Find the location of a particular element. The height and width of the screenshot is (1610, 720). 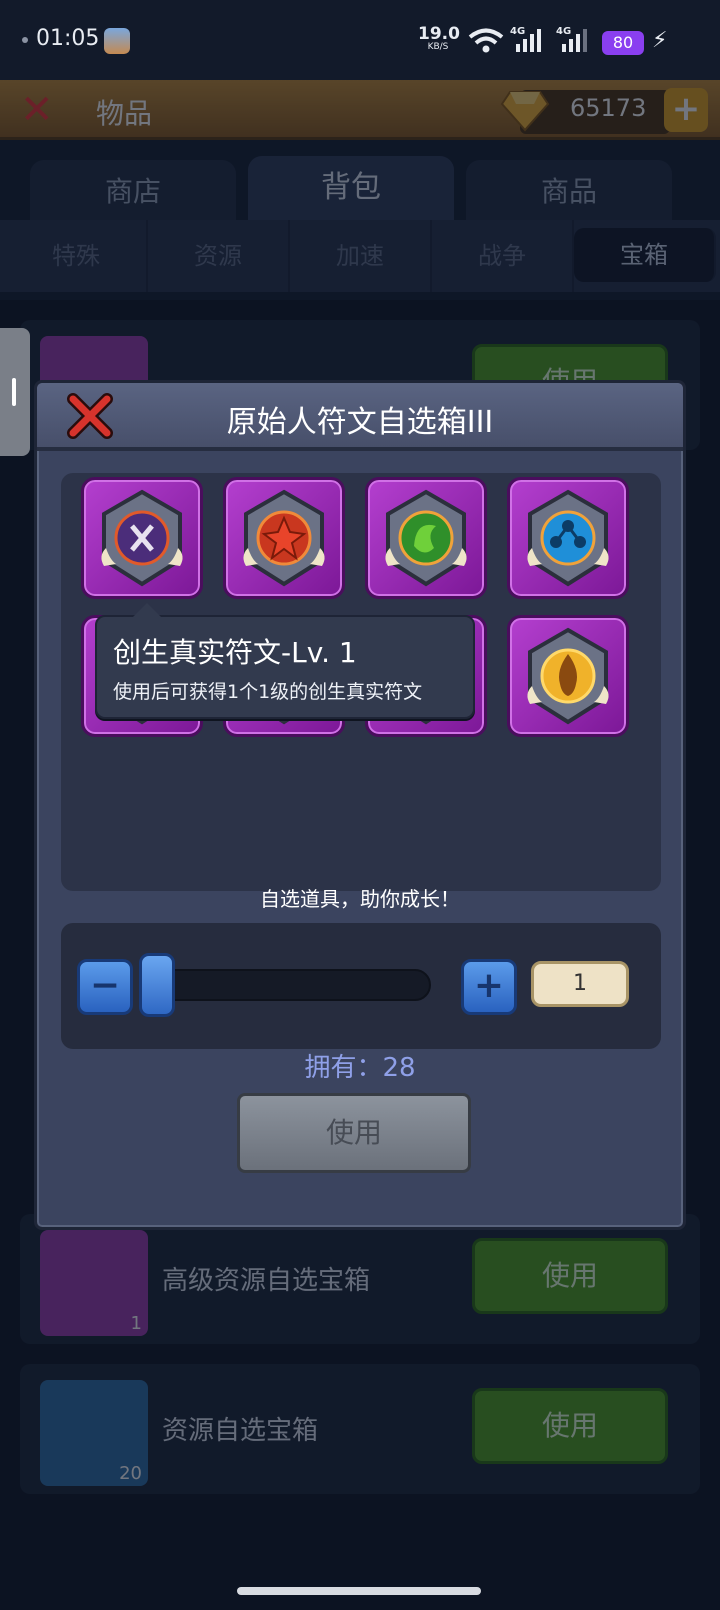

tooltip-title: 创生真实符文-Lv. 1 is located at coordinates (235, 652).